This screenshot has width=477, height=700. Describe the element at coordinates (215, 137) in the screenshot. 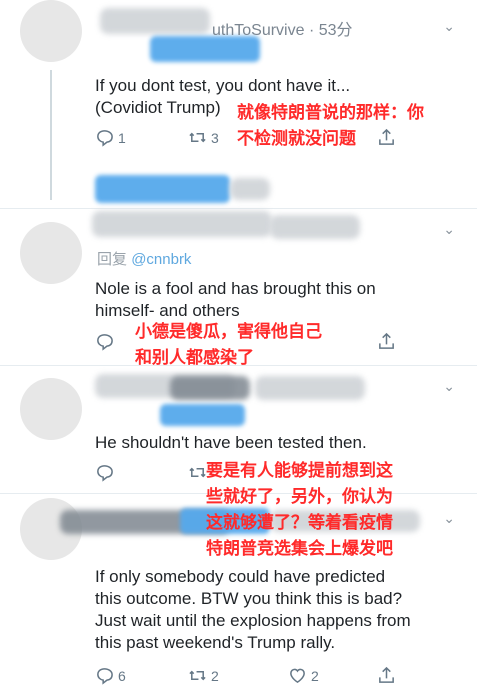

I see `retweet-count: 3` at that location.